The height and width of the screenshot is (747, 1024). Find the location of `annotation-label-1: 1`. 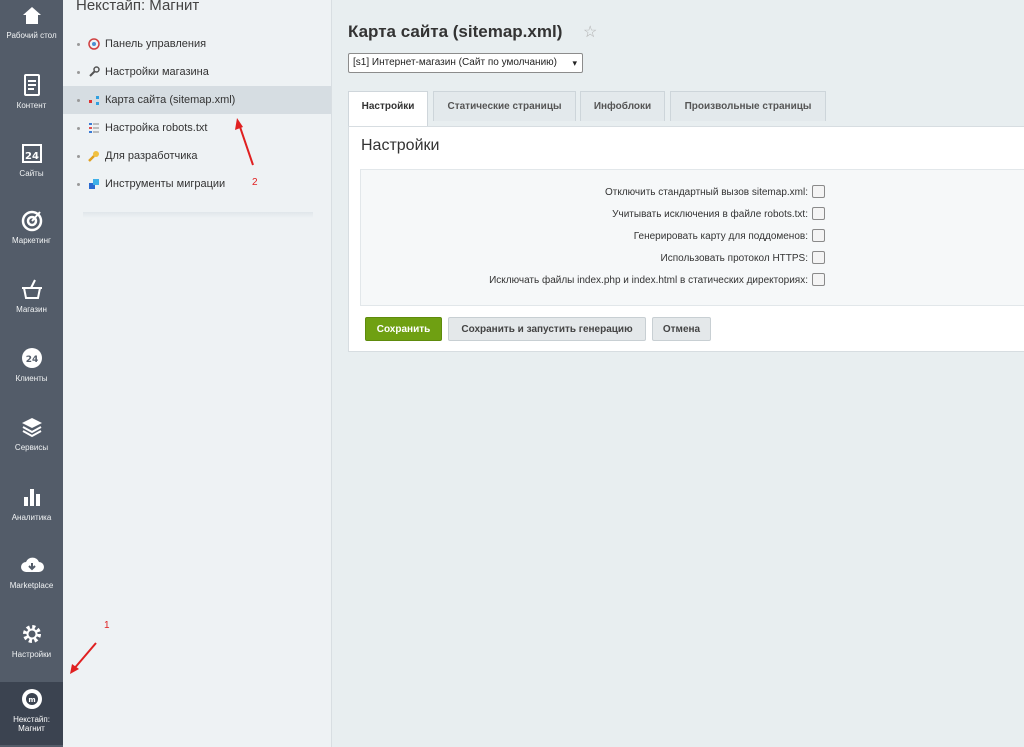

annotation-label-1: 1 is located at coordinates (107, 625).